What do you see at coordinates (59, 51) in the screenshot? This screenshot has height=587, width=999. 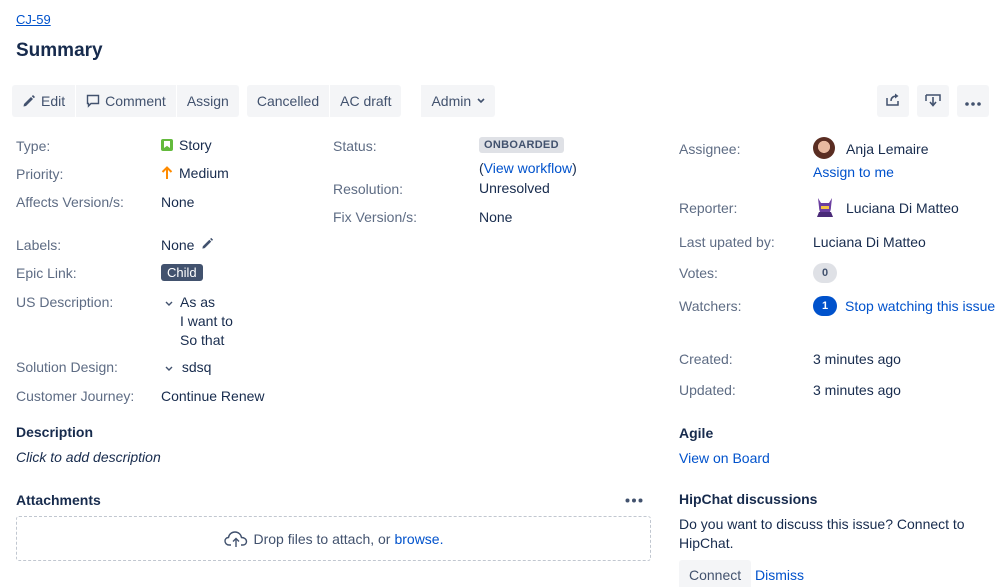 I see `issue-summary-title: Summary` at bounding box center [59, 51].